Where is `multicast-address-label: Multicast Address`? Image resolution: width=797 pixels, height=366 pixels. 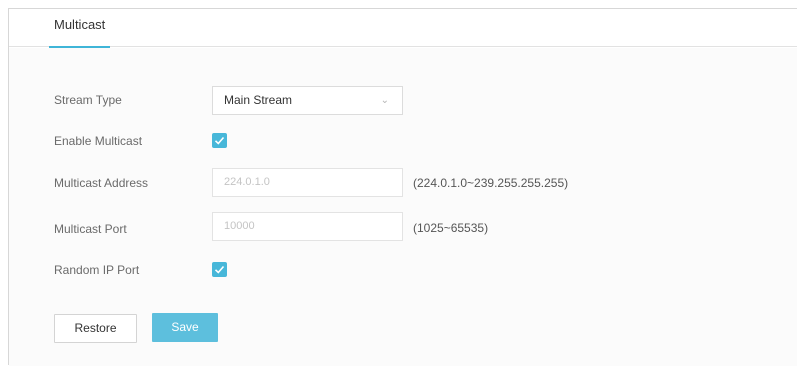
multicast-address-label: Multicast Address is located at coordinates (101, 183).